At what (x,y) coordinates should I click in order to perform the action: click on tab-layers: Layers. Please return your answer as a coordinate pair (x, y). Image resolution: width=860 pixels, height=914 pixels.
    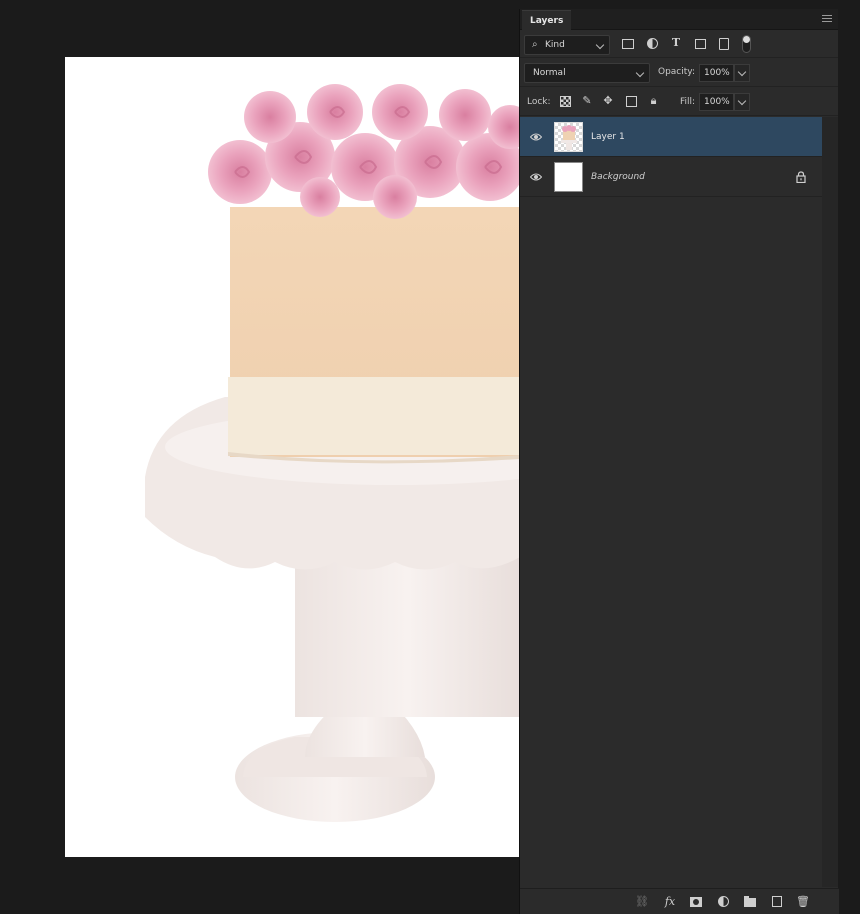
    Looking at the image, I should click on (547, 20).